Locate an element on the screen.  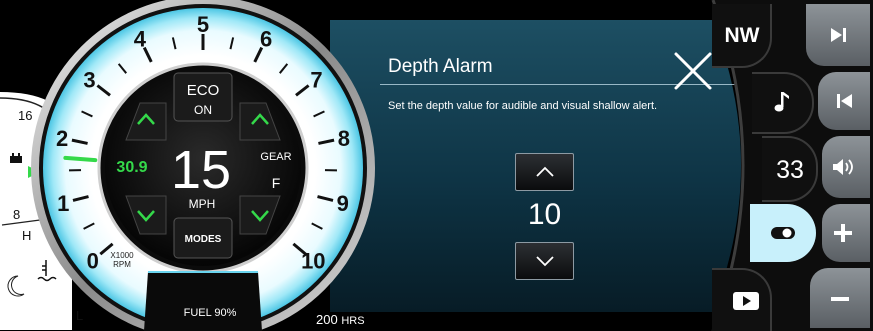
gauge-tick-label: 0 is located at coordinates (93, 261).